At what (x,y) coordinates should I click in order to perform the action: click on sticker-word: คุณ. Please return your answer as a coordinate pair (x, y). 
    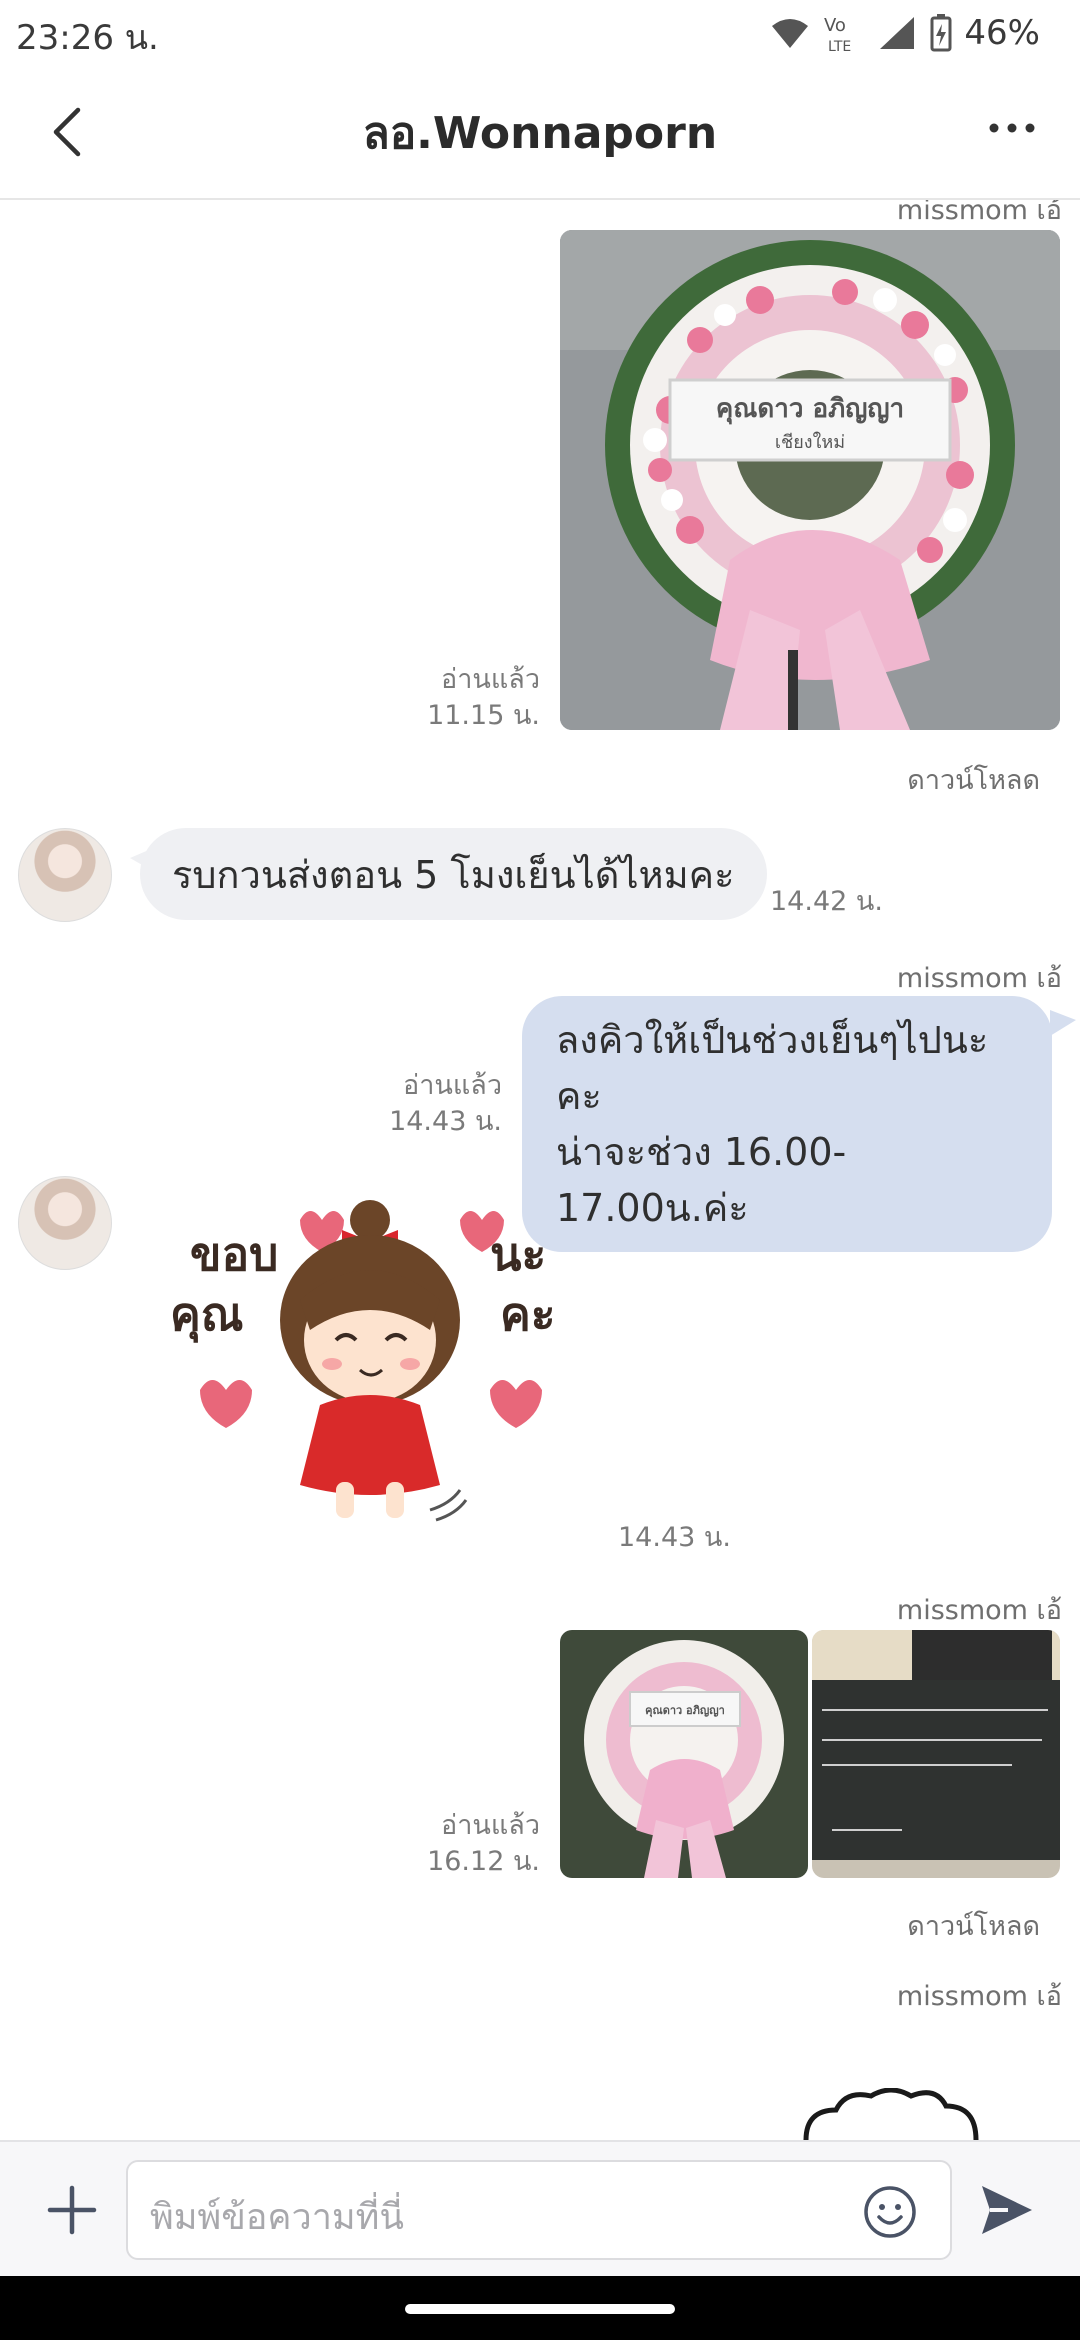
    Looking at the image, I should click on (206, 1315).